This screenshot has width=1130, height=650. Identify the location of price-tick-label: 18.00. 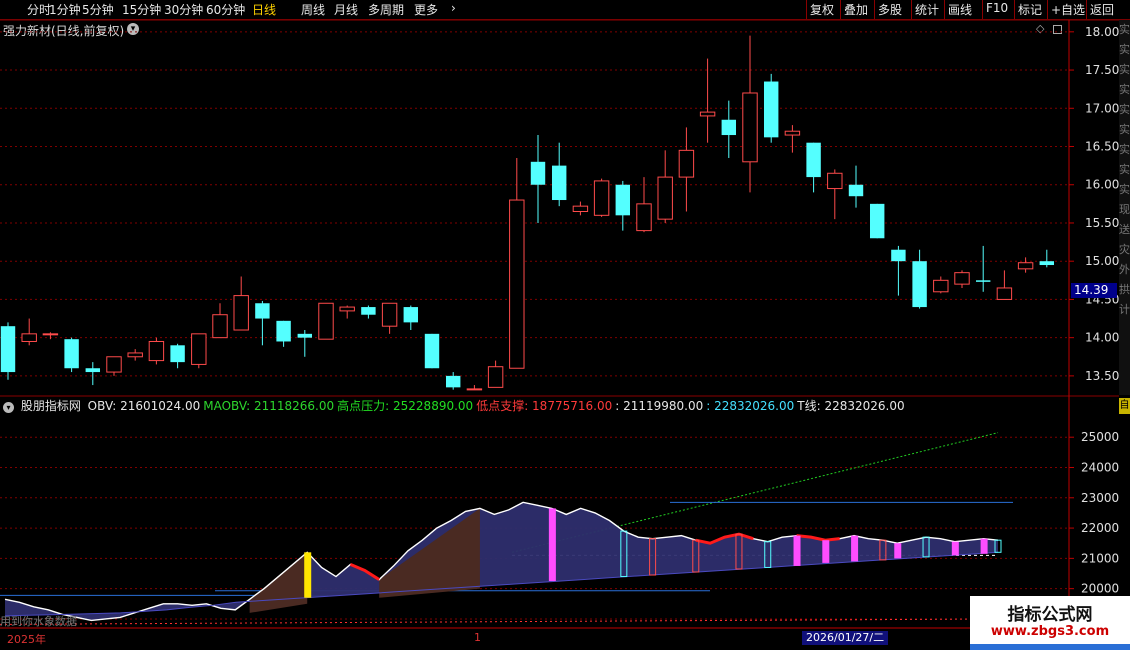
(1102, 32).